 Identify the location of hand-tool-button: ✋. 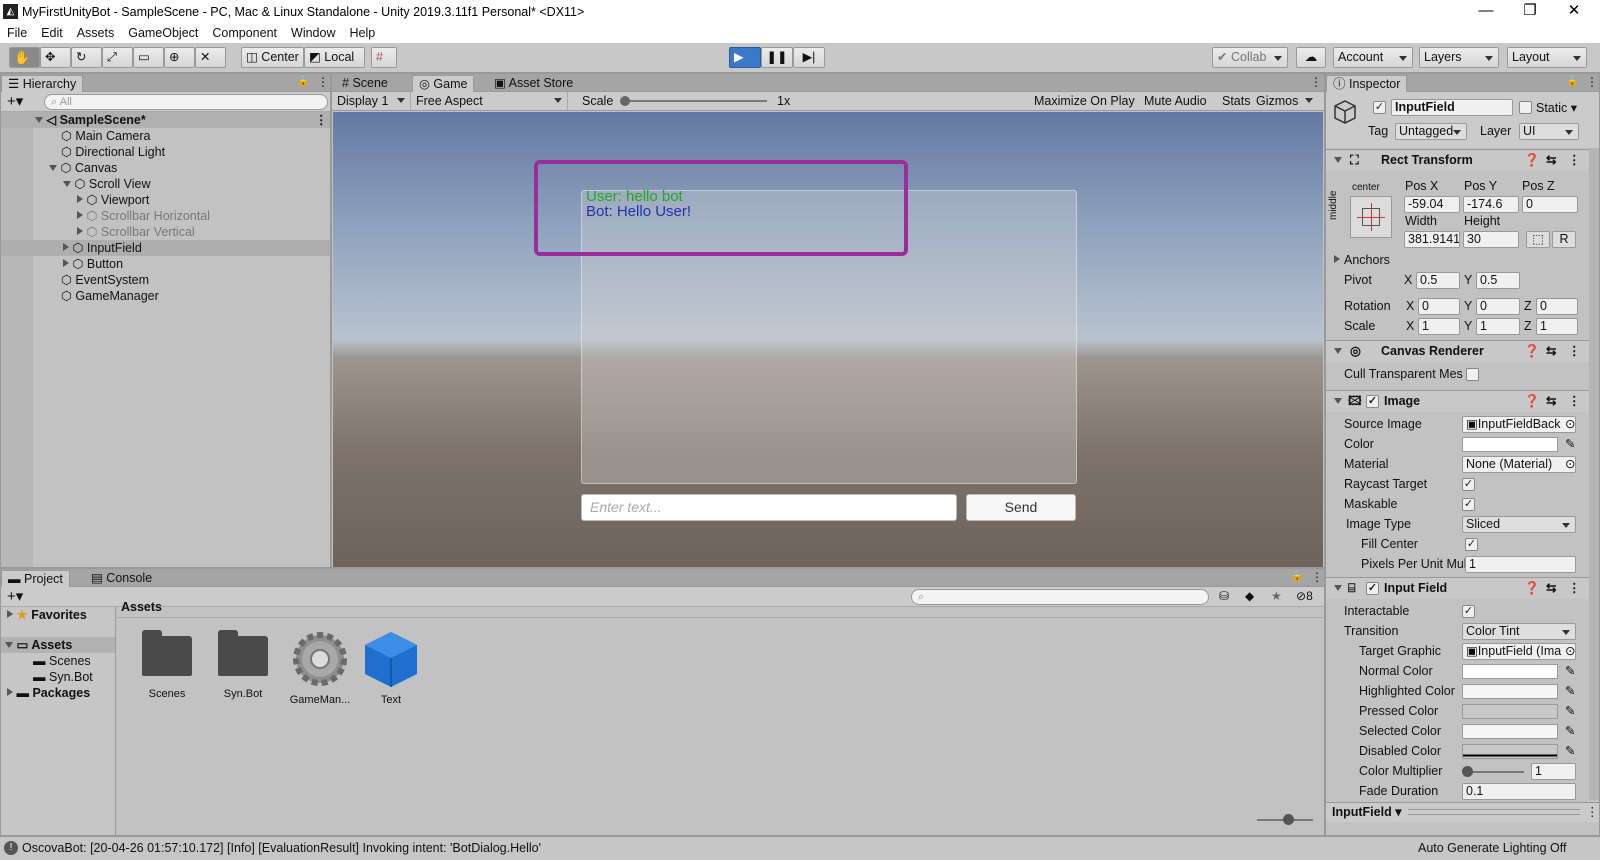
(24, 57).